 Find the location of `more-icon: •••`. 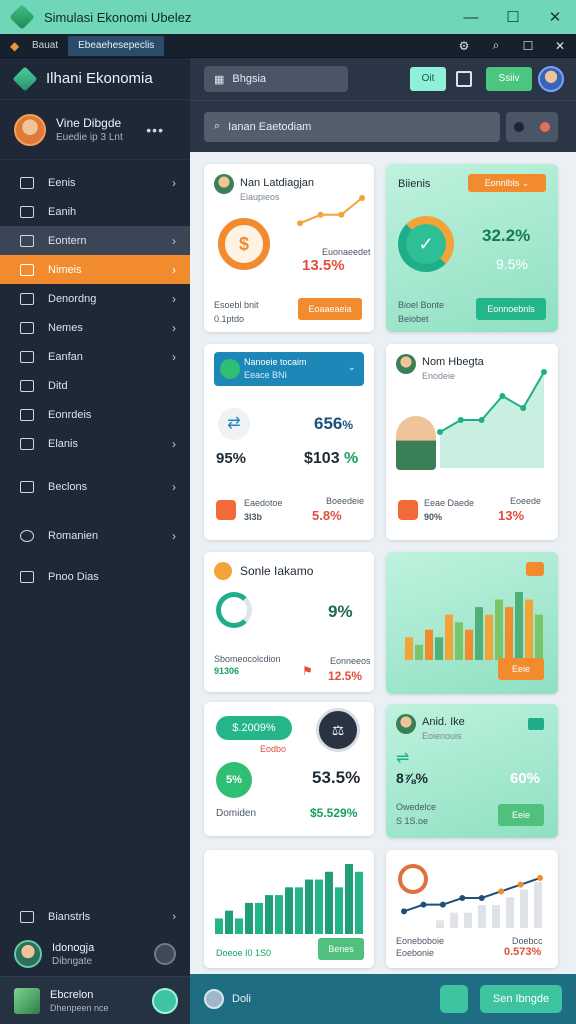

more-icon: ••• is located at coordinates (155, 130).